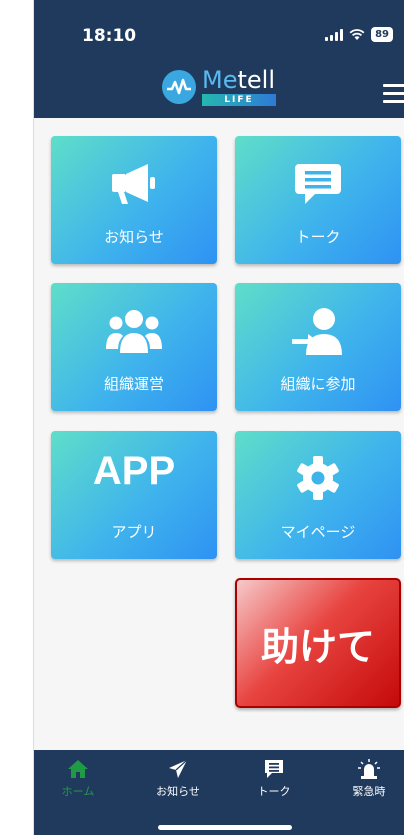 The width and height of the screenshot is (404, 835). I want to click on tab-emergency: 緊急時, so click(369, 778).